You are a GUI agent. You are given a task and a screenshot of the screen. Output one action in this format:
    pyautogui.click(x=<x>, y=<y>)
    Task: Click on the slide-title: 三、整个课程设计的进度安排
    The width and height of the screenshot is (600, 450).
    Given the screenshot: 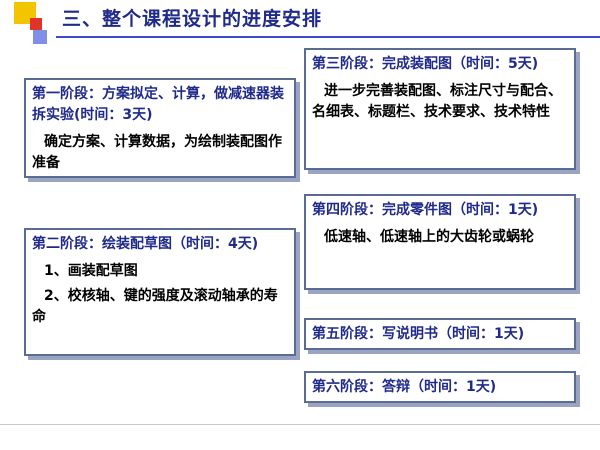 What is the action you would take?
    pyautogui.click(x=192, y=19)
    